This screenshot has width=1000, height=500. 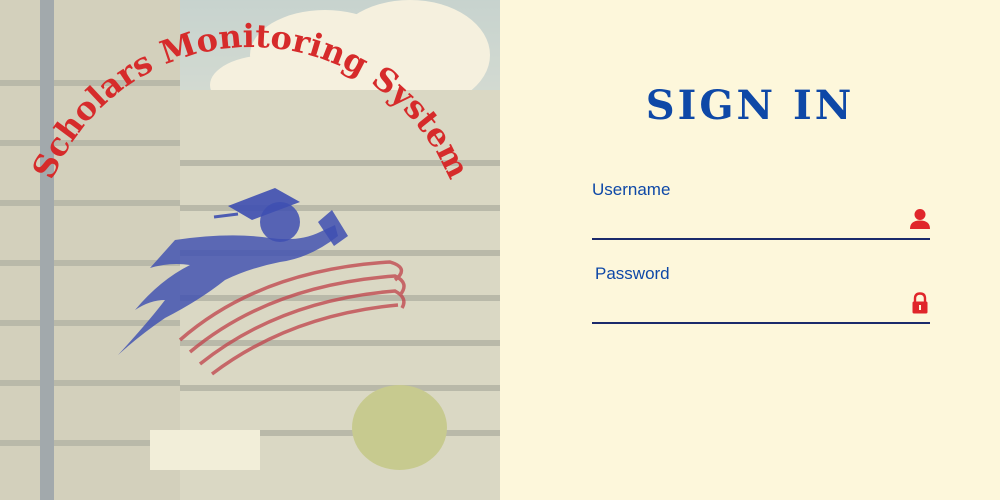 I want to click on username-input, so click(x=747, y=219).